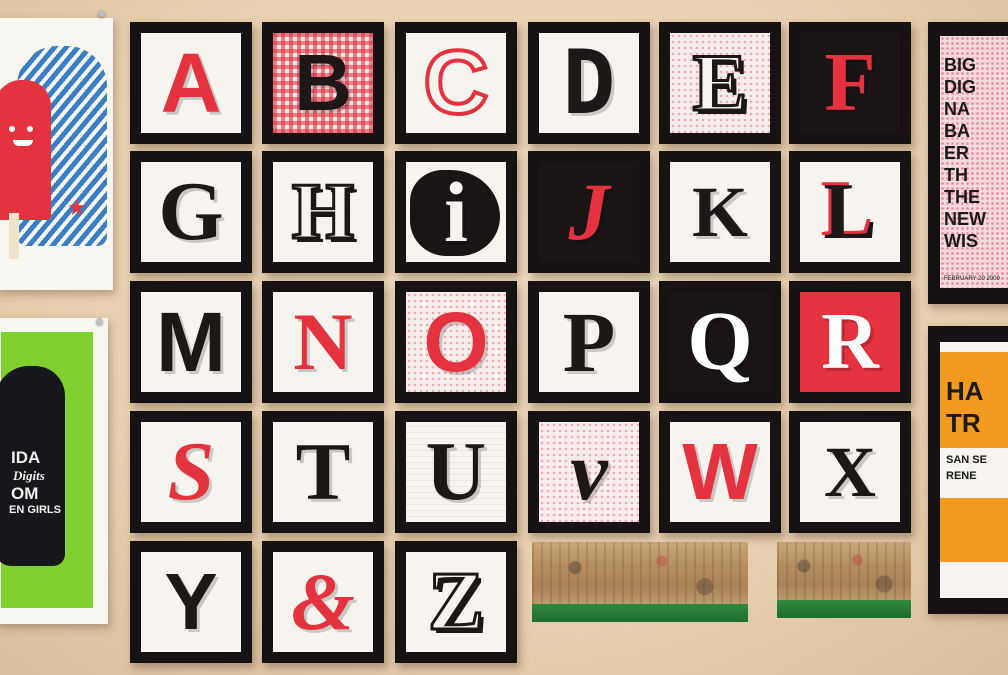  I want to click on letter-glyph: H, so click(322, 212).